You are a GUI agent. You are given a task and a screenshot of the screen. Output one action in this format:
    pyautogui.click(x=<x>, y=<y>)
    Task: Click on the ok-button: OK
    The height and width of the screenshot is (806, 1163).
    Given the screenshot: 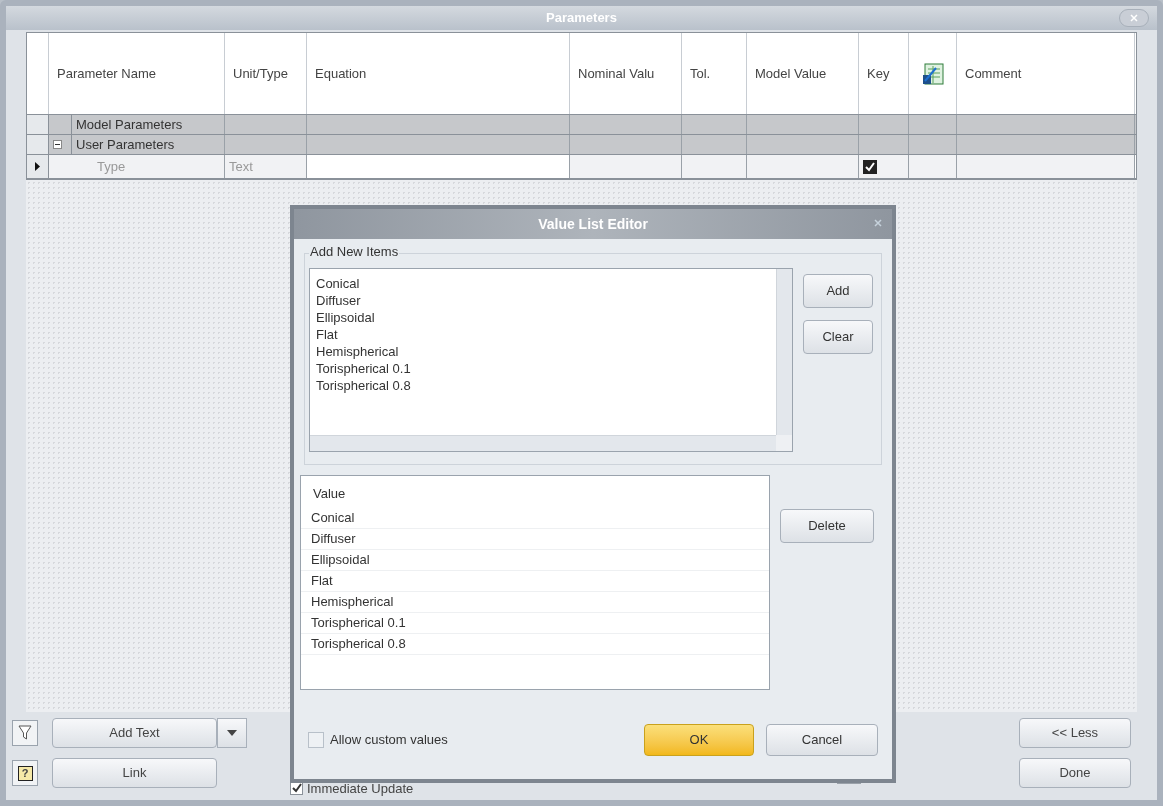 What is the action you would take?
    pyautogui.click(x=699, y=740)
    